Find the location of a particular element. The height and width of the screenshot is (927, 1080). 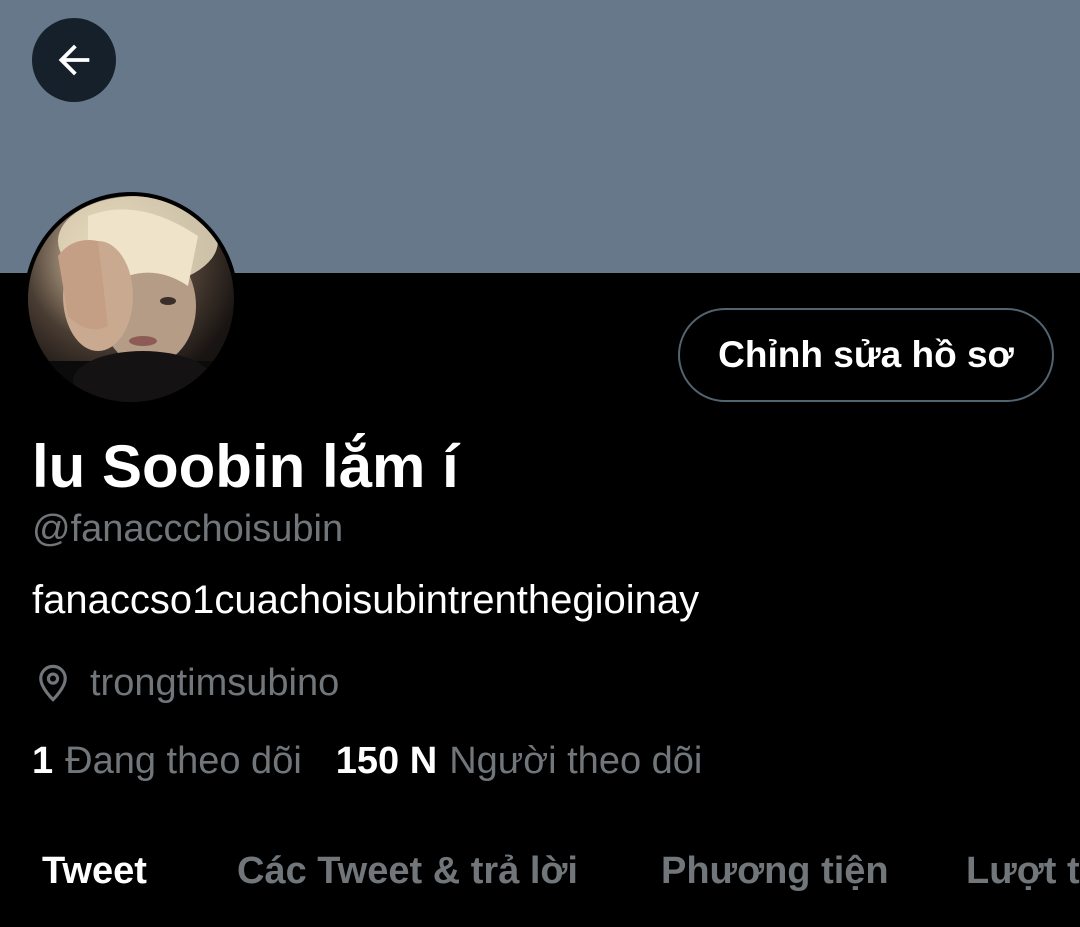

following-link: 1 Đang theo dõi is located at coordinates (167, 761).